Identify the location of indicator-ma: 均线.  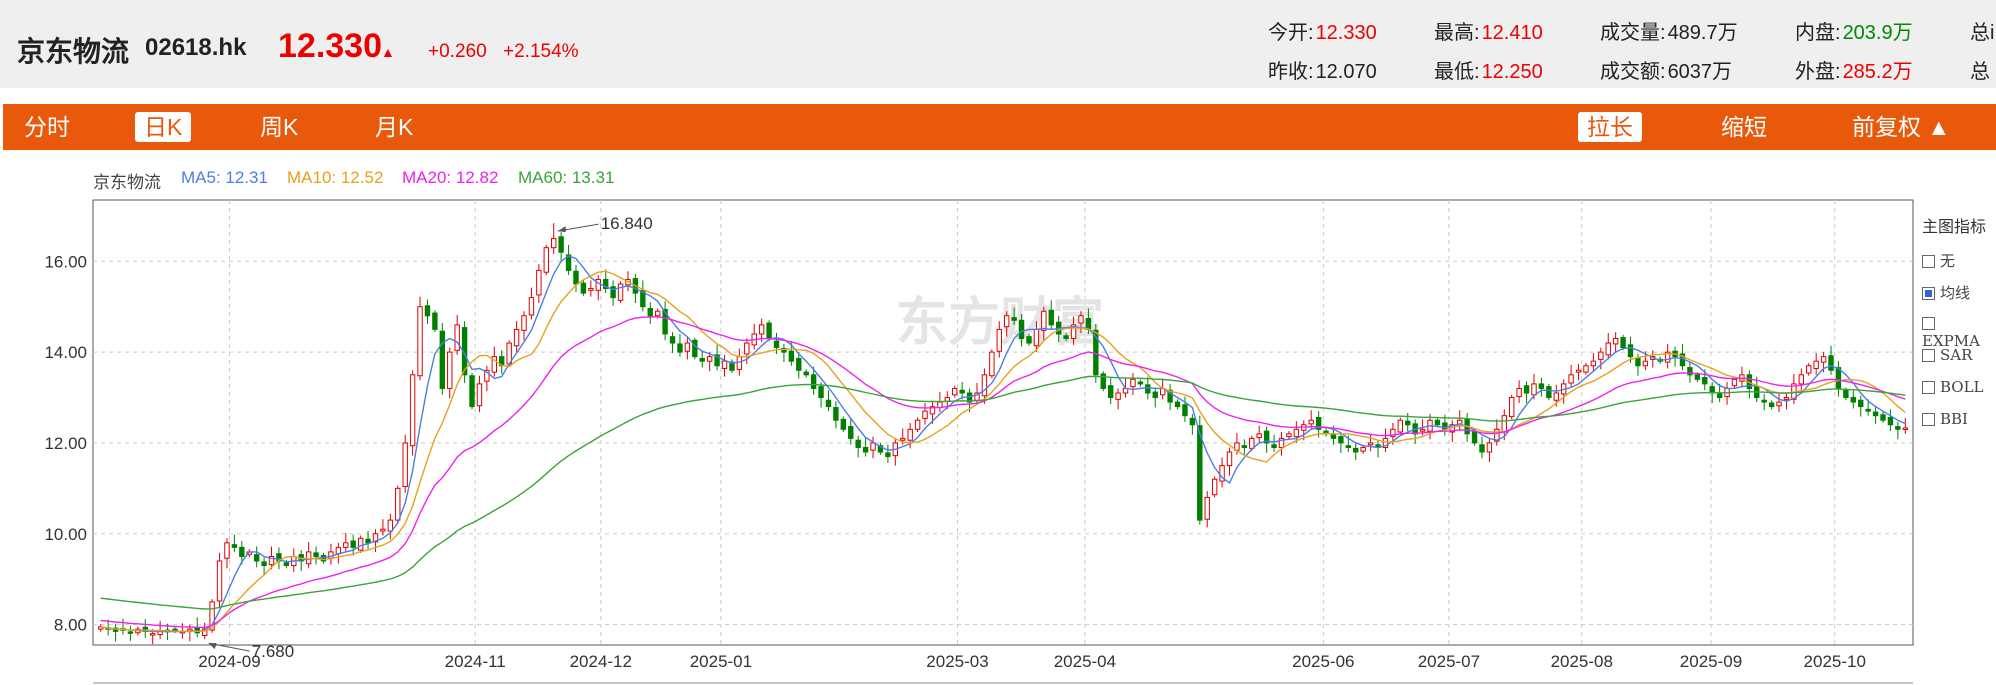
(1946, 292).